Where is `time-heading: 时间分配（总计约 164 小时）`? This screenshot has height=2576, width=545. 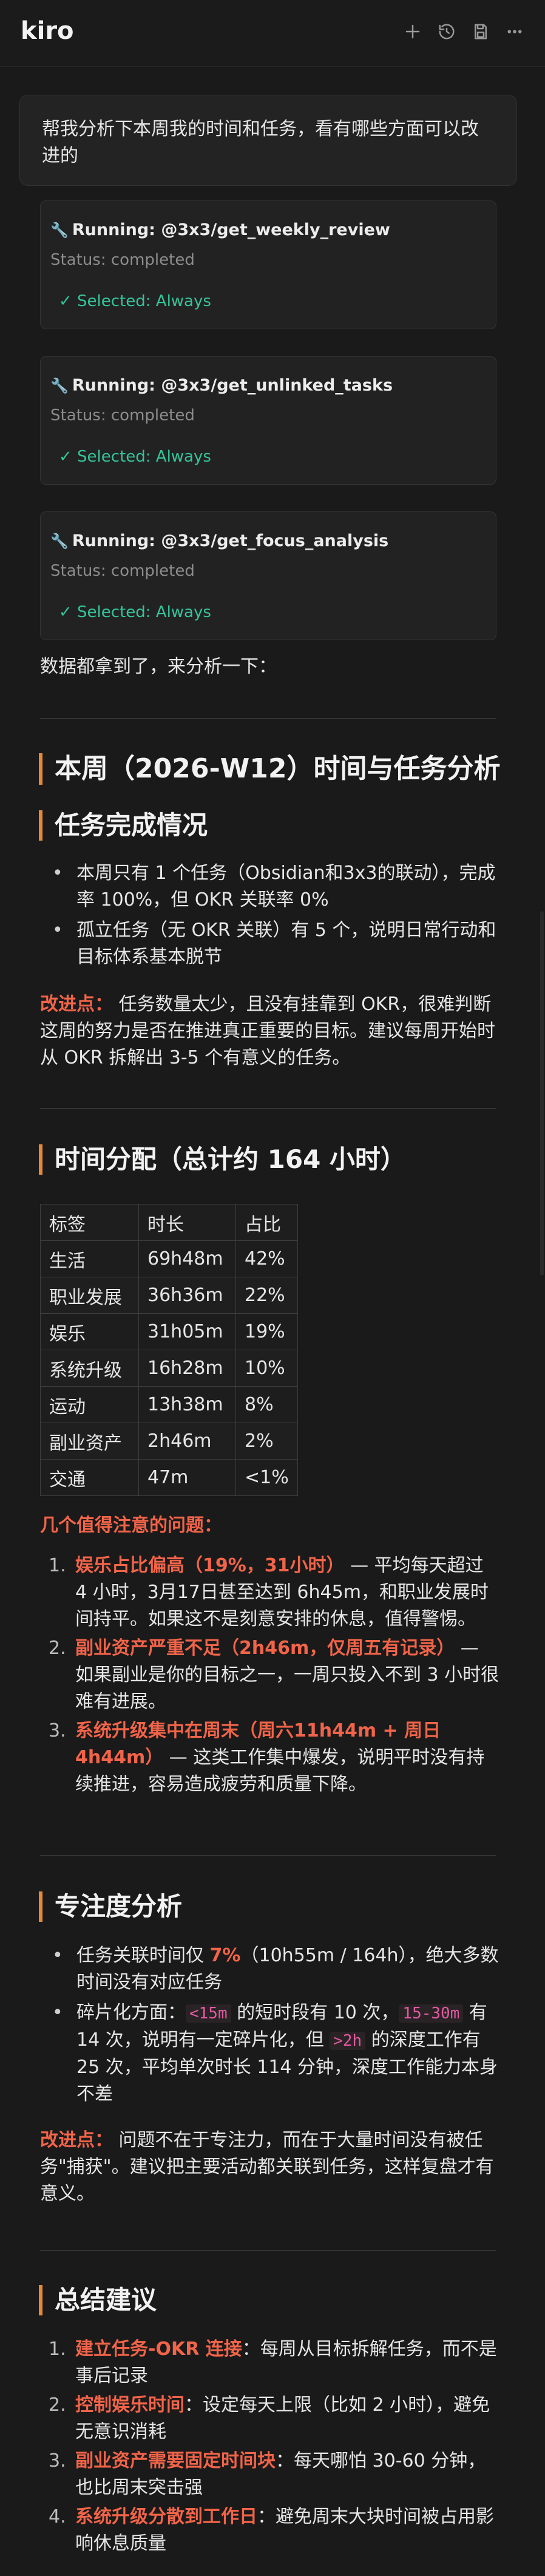 time-heading: 时间分配（总计约 164 小时） is located at coordinates (222, 1159).